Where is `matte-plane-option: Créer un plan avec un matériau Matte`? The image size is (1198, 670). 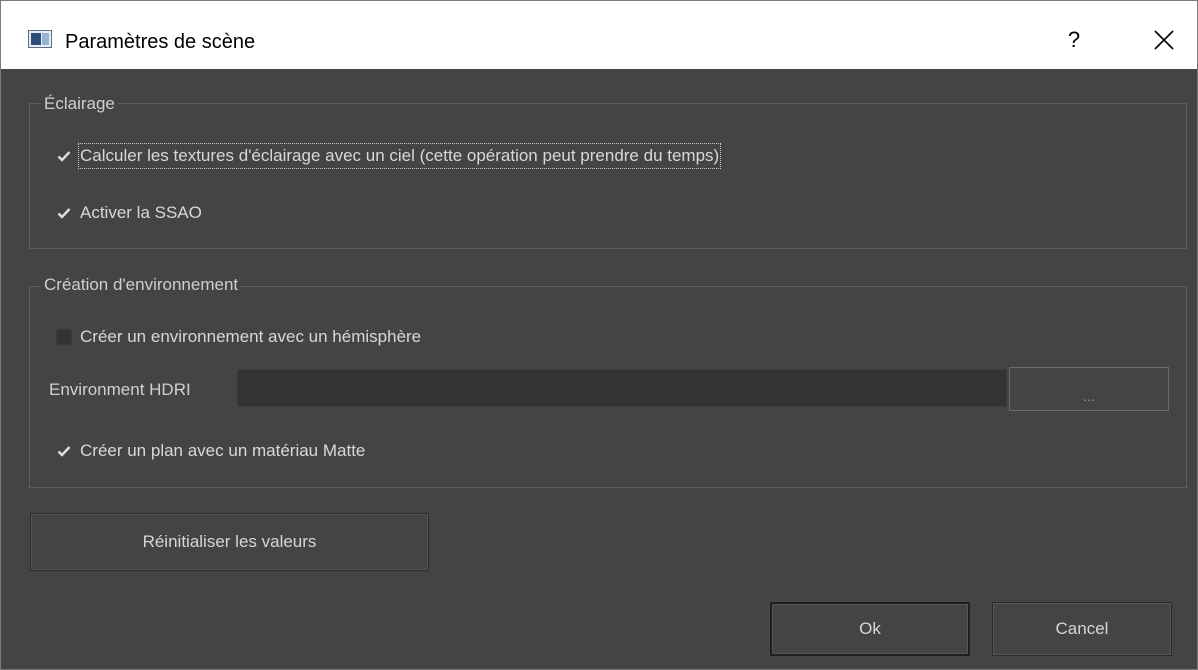 matte-plane-option: Créer un plan avec un matériau Matte is located at coordinates (210, 451).